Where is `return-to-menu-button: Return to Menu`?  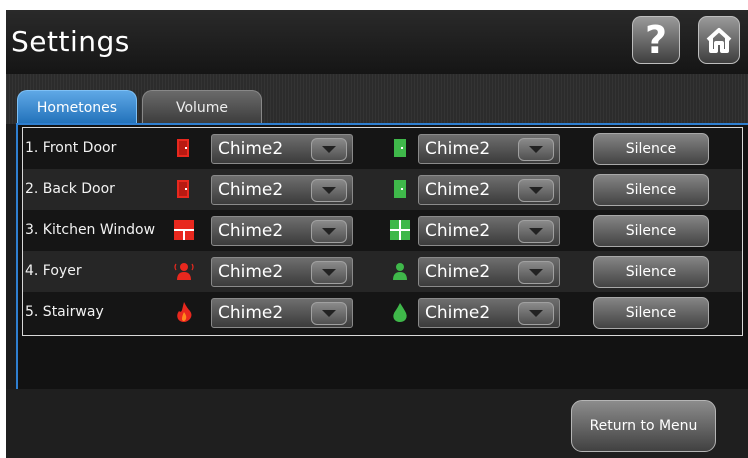
return-to-menu-button: Return to Menu is located at coordinates (643, 426).